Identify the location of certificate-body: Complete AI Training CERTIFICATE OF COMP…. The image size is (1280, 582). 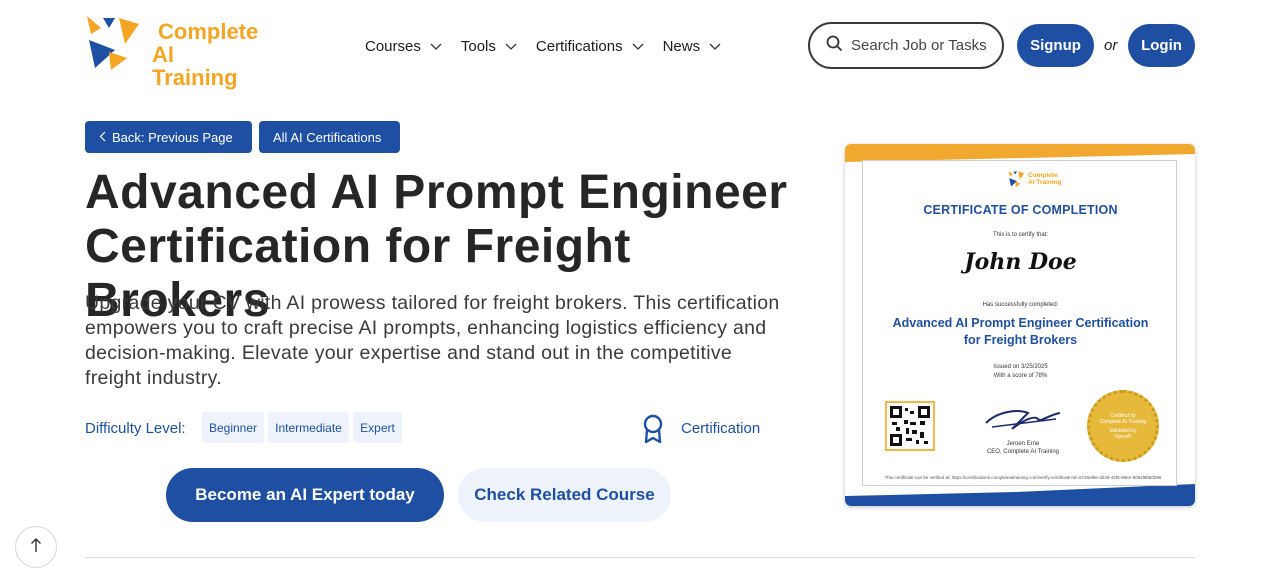
(1019, 323).